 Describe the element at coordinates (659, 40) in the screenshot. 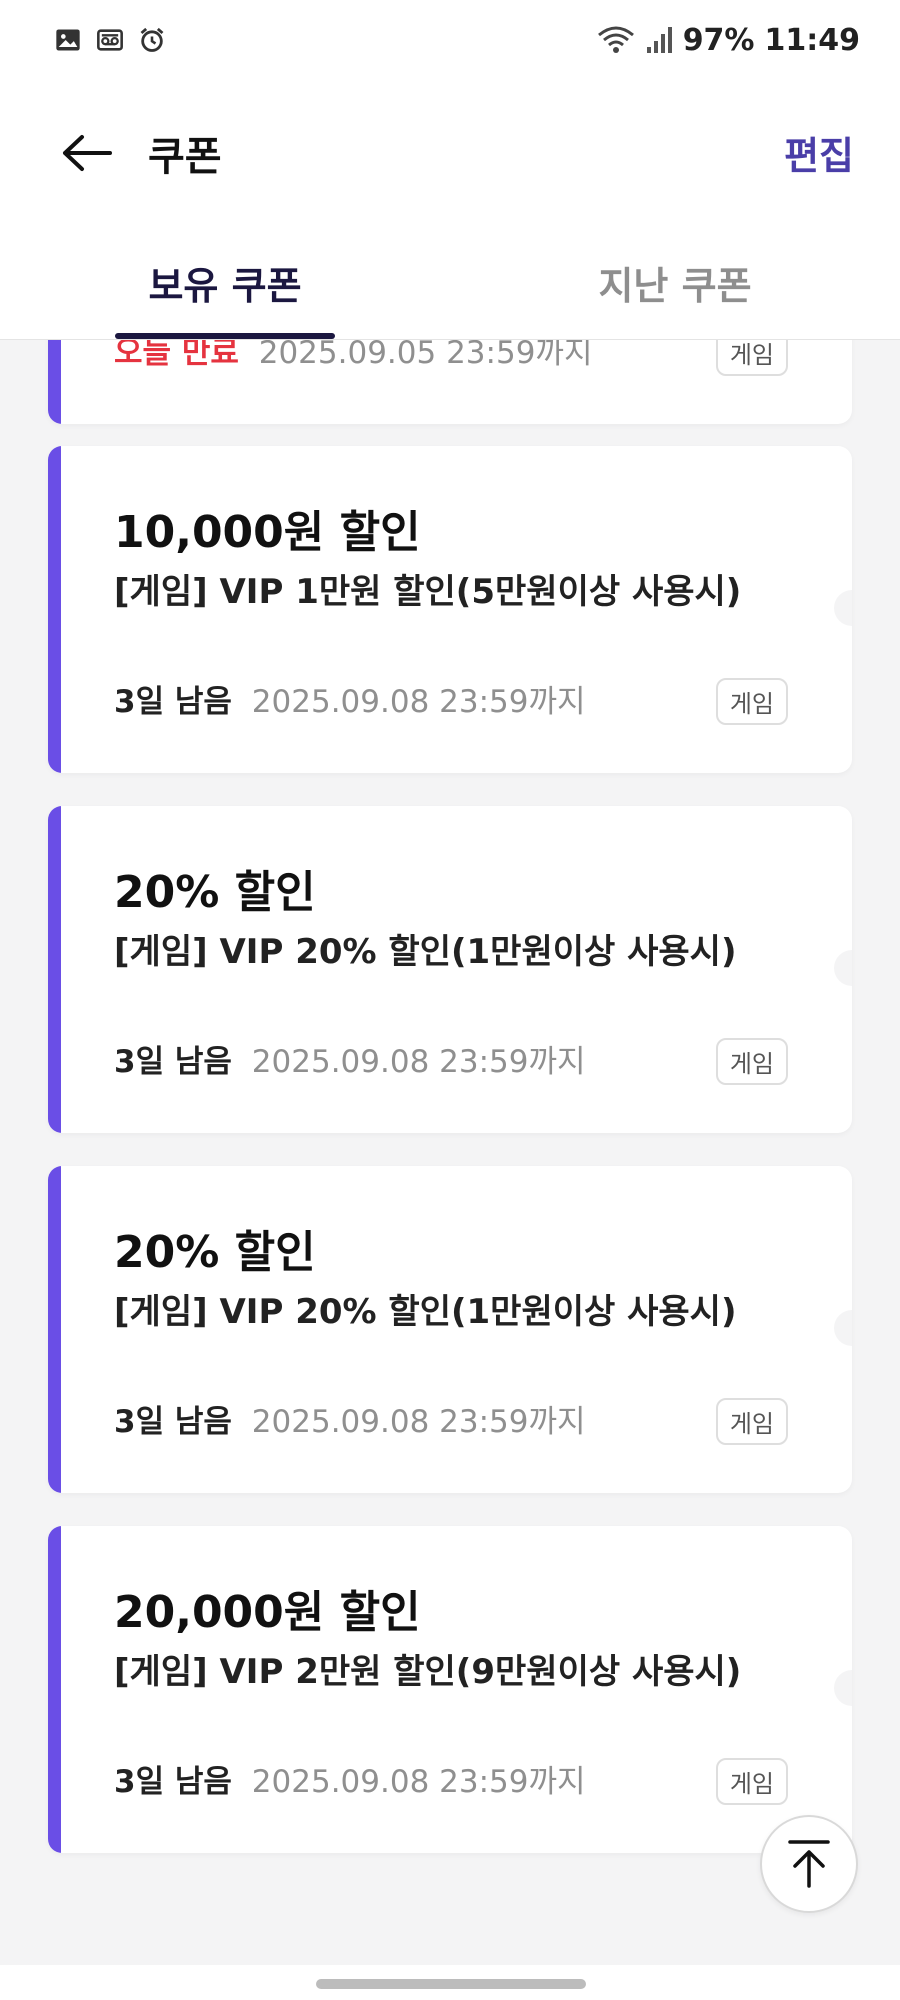

I see `signal-icon` at that location.